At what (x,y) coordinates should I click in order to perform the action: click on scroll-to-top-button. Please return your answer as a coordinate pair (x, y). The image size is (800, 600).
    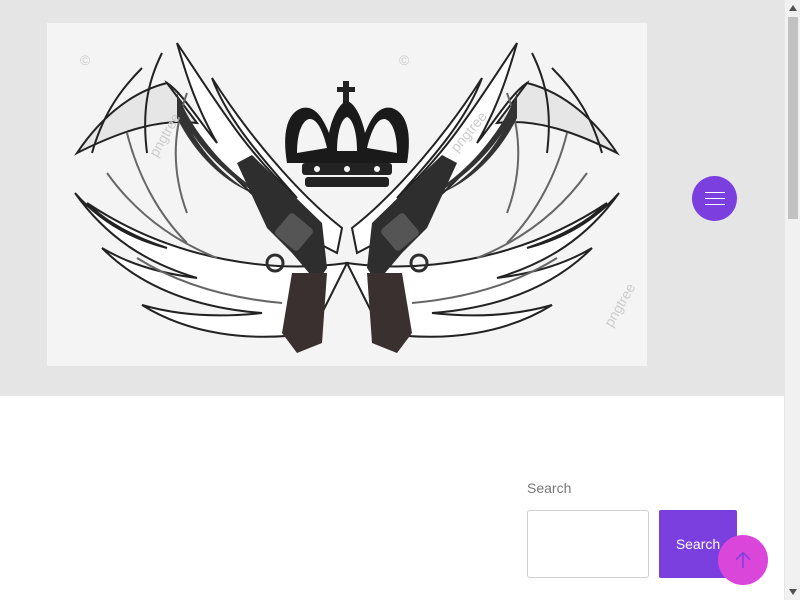
    Looking at the image, I should click on (743, 560).